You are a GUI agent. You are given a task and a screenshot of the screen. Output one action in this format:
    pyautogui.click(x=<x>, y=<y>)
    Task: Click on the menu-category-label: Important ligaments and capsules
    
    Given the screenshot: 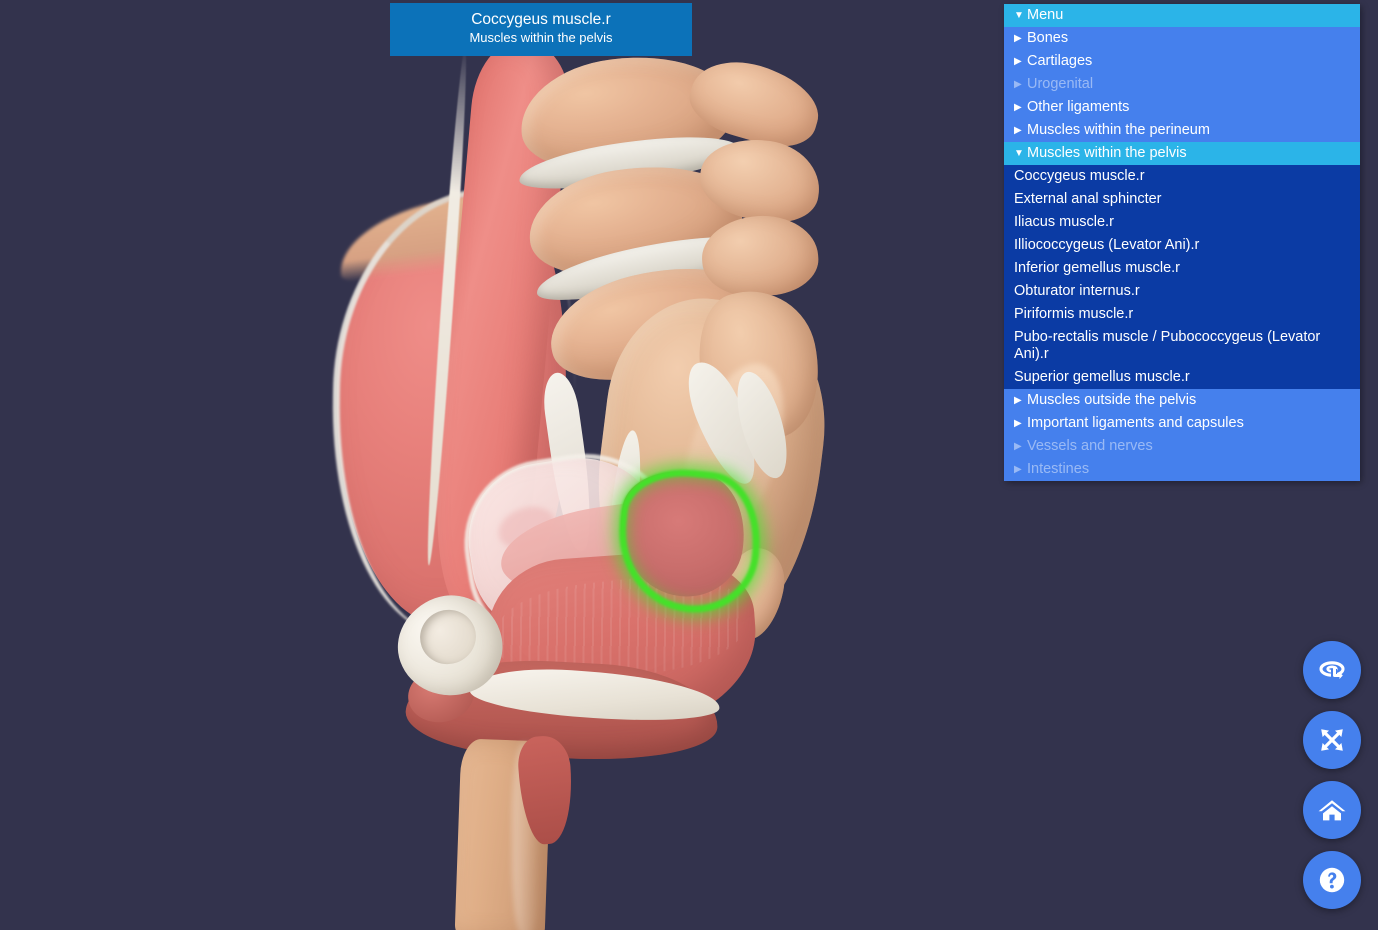 What is the action you would take?
    pyautogui.click(x=1135, y=423)
    